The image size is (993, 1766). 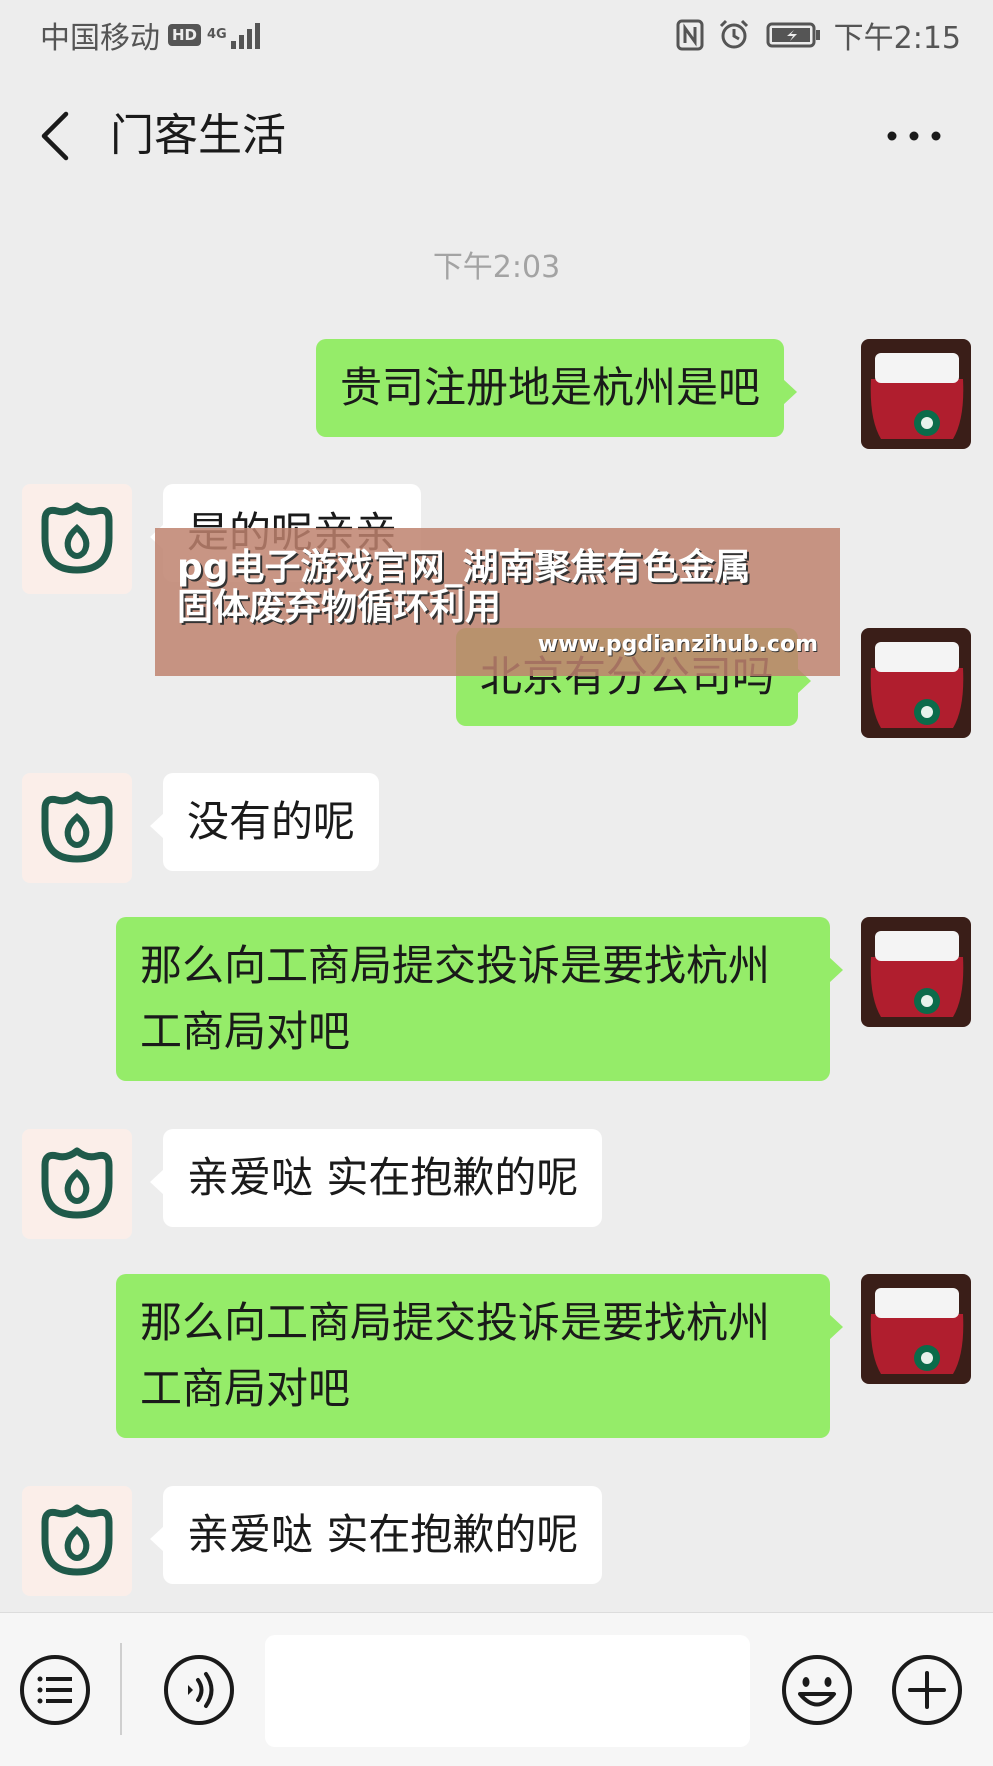 I want to click on signal-icon, so click(x=245, y=35).